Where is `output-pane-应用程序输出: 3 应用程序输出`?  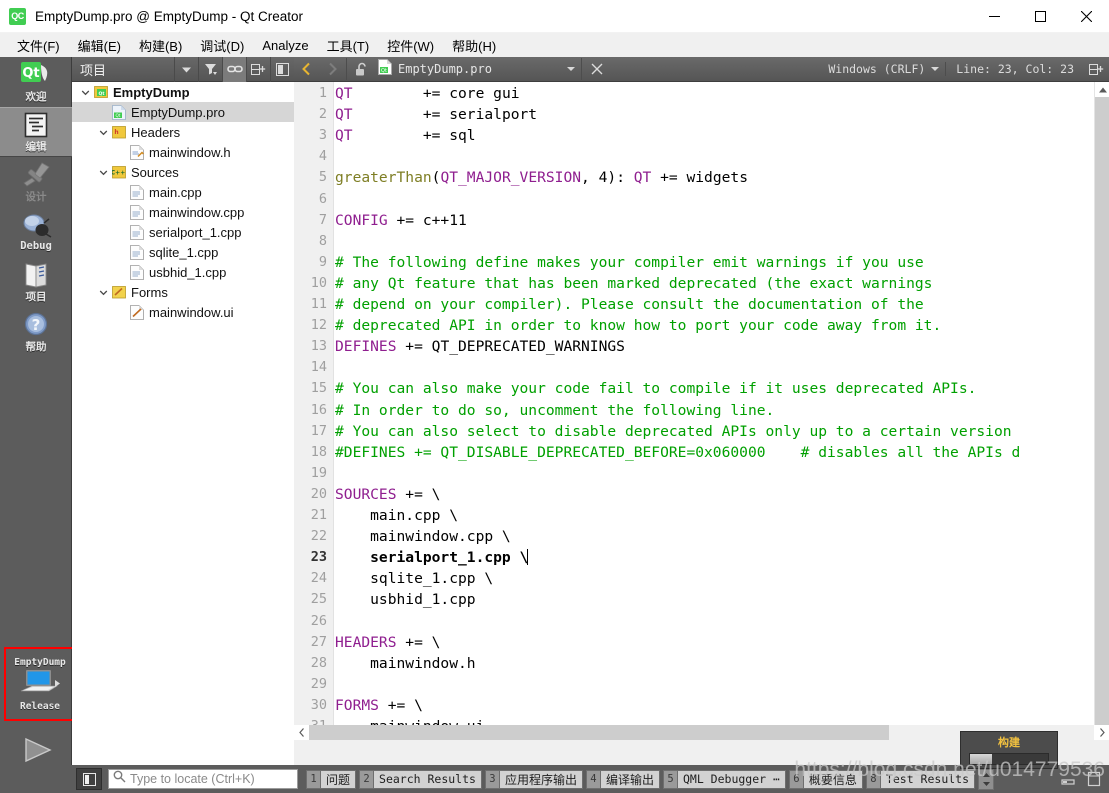 output-pane-应用程序输出: 3 应用程序输出 is located at coordinates (533, 779).